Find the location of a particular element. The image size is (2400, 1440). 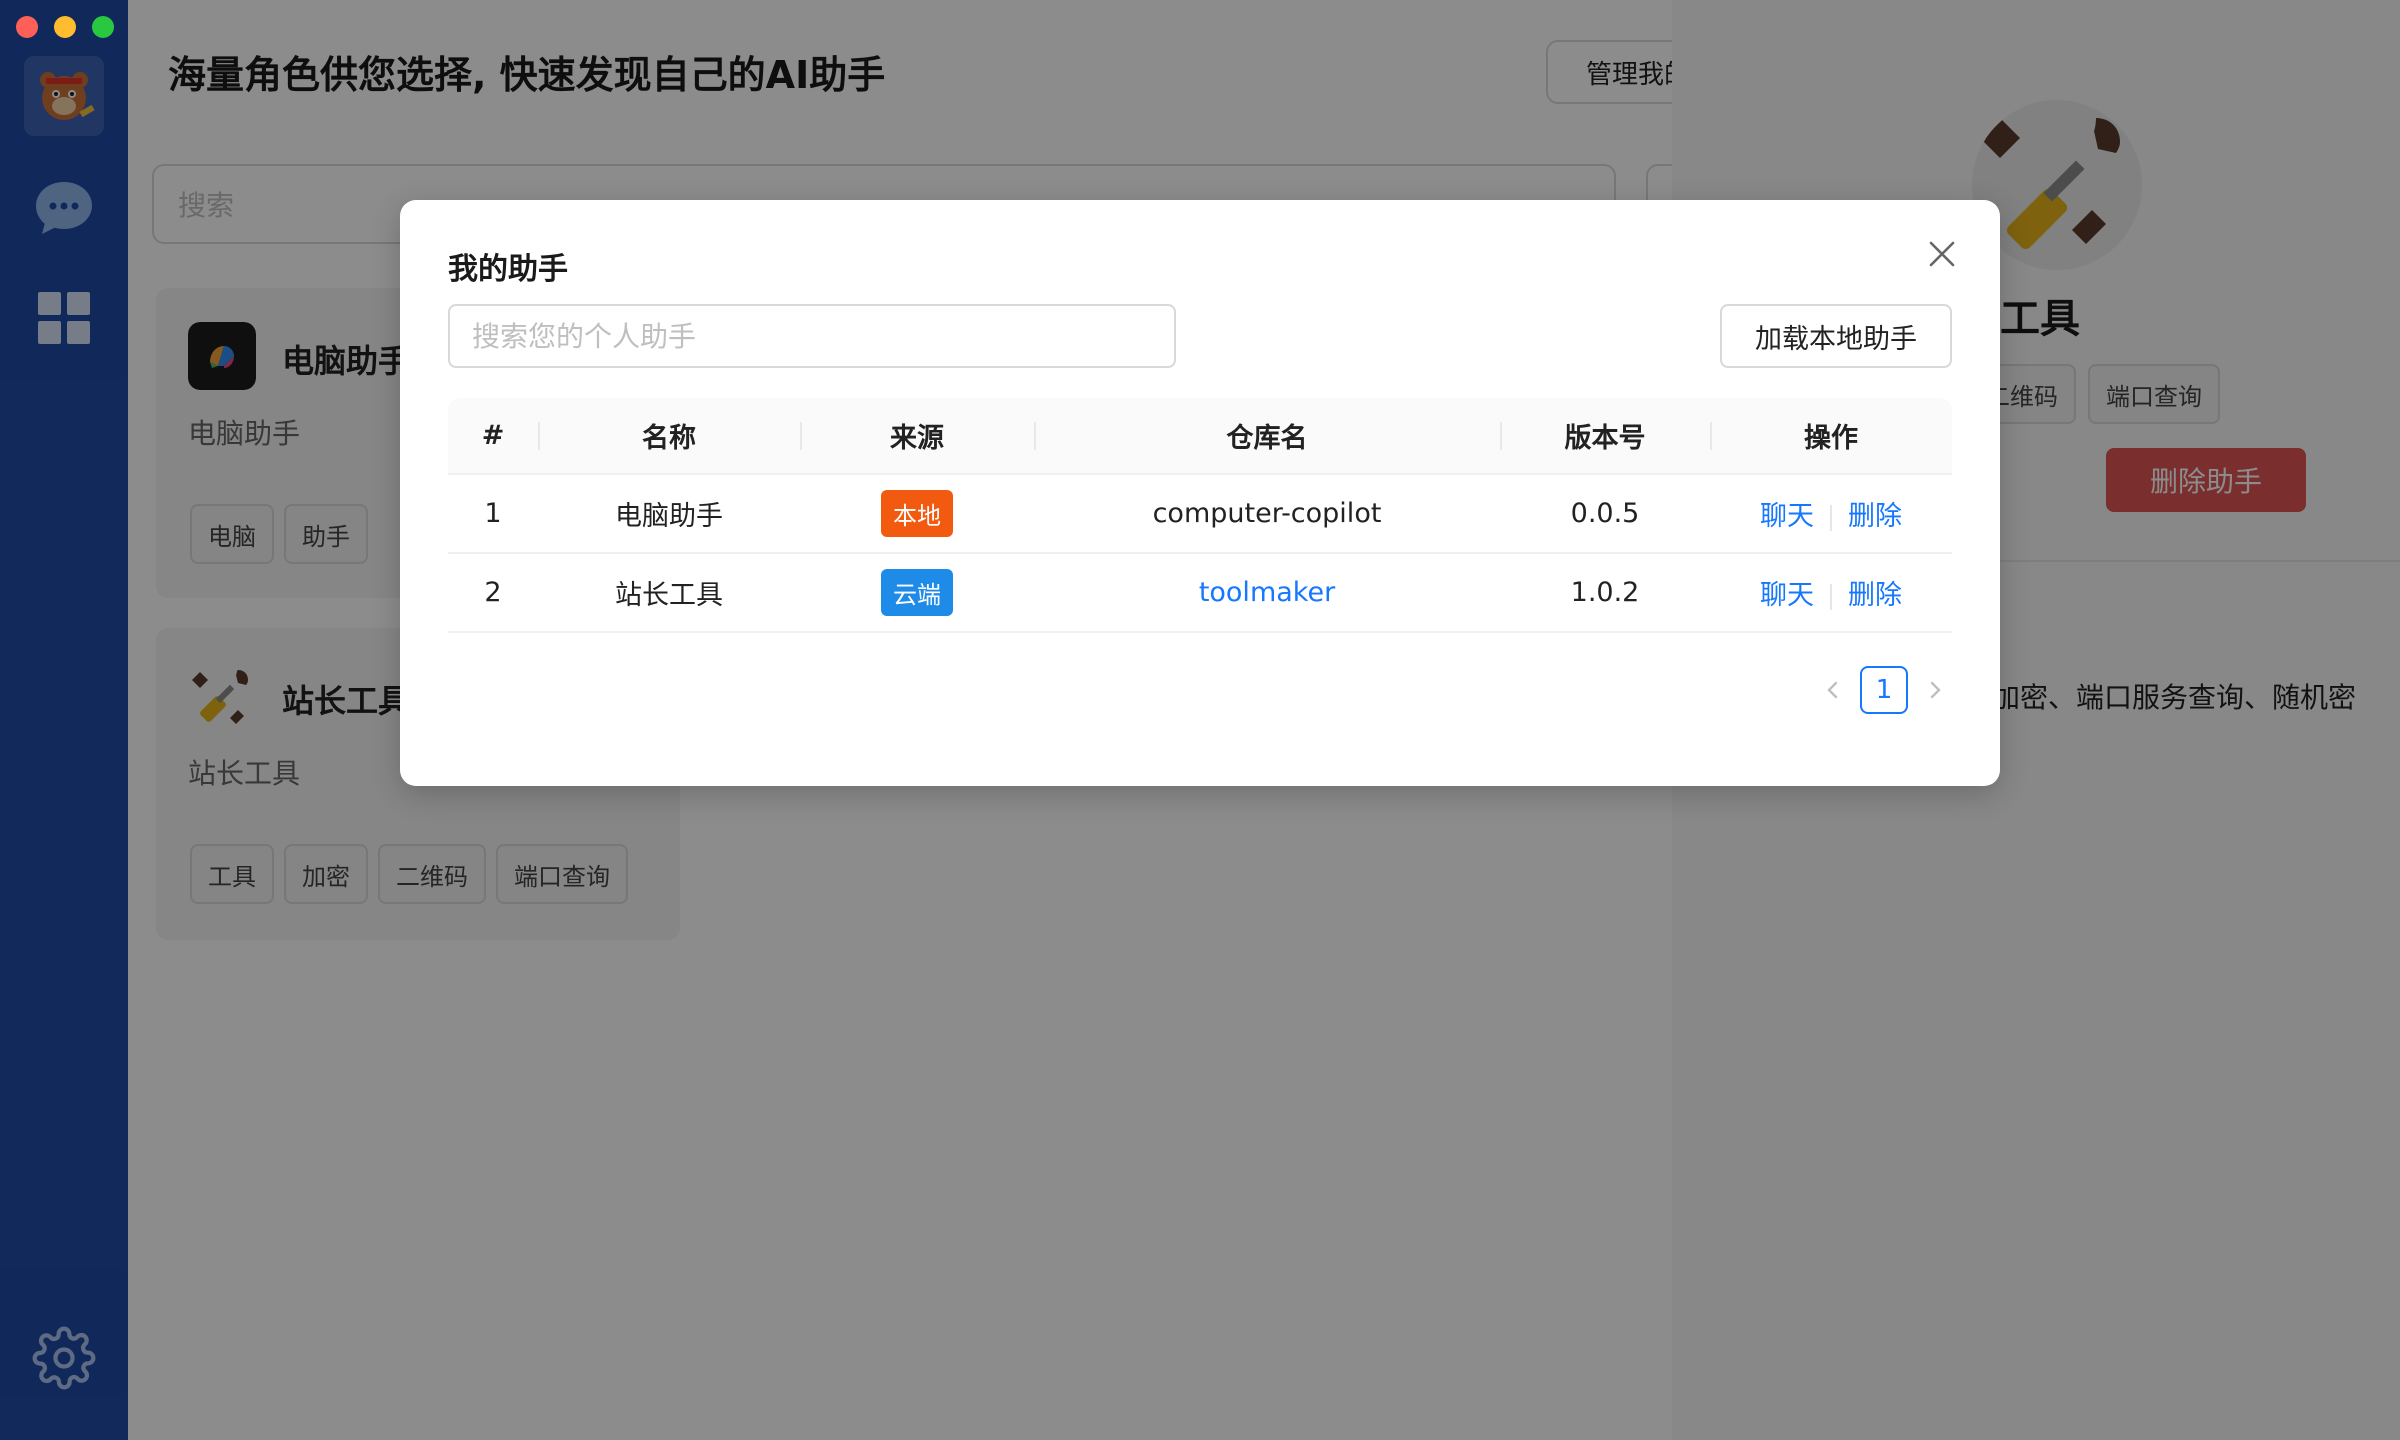

row-index: 1 is located at coordinates (493, 514).